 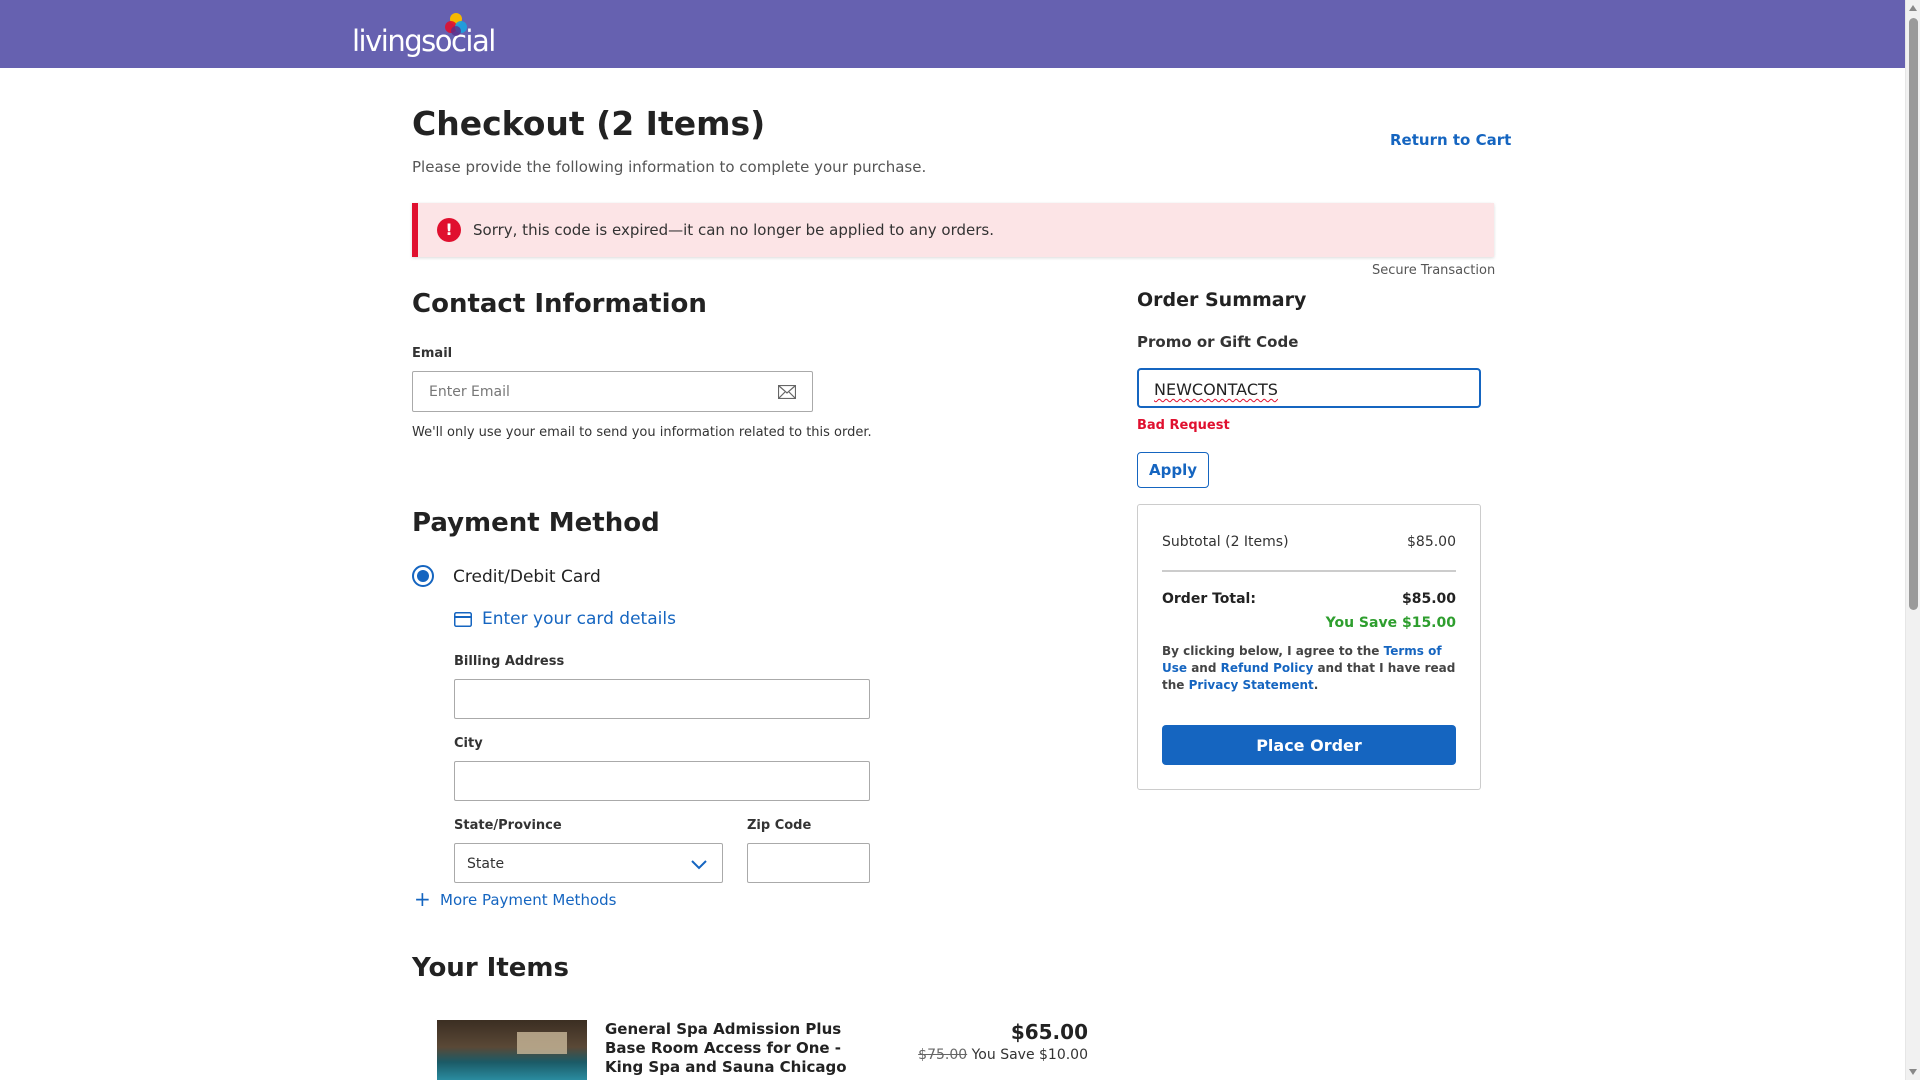 What do you see at coordinates (468, 743) in the screenshot?
I see `city-label: City` at bounding box center [468, 743].